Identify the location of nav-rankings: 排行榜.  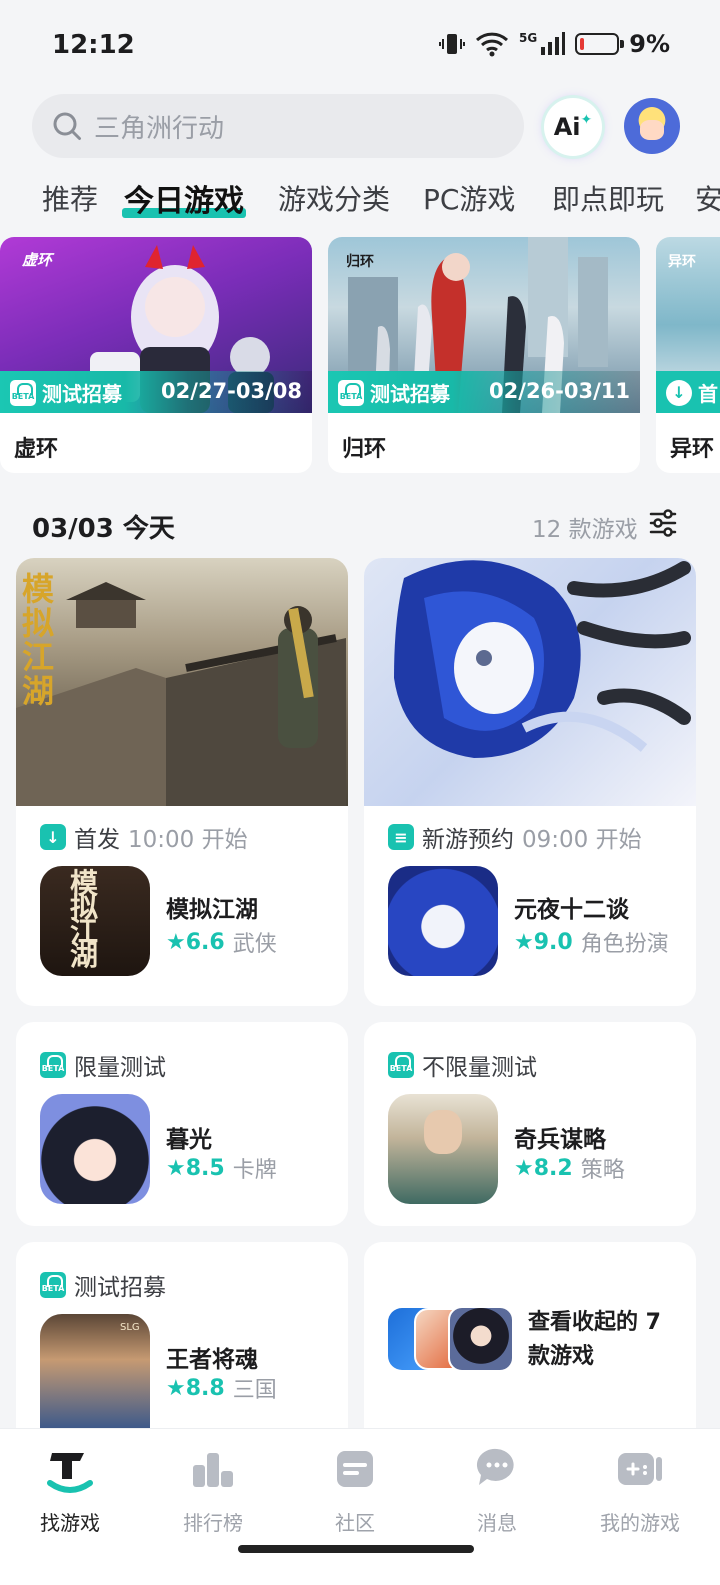
(213, 1489).